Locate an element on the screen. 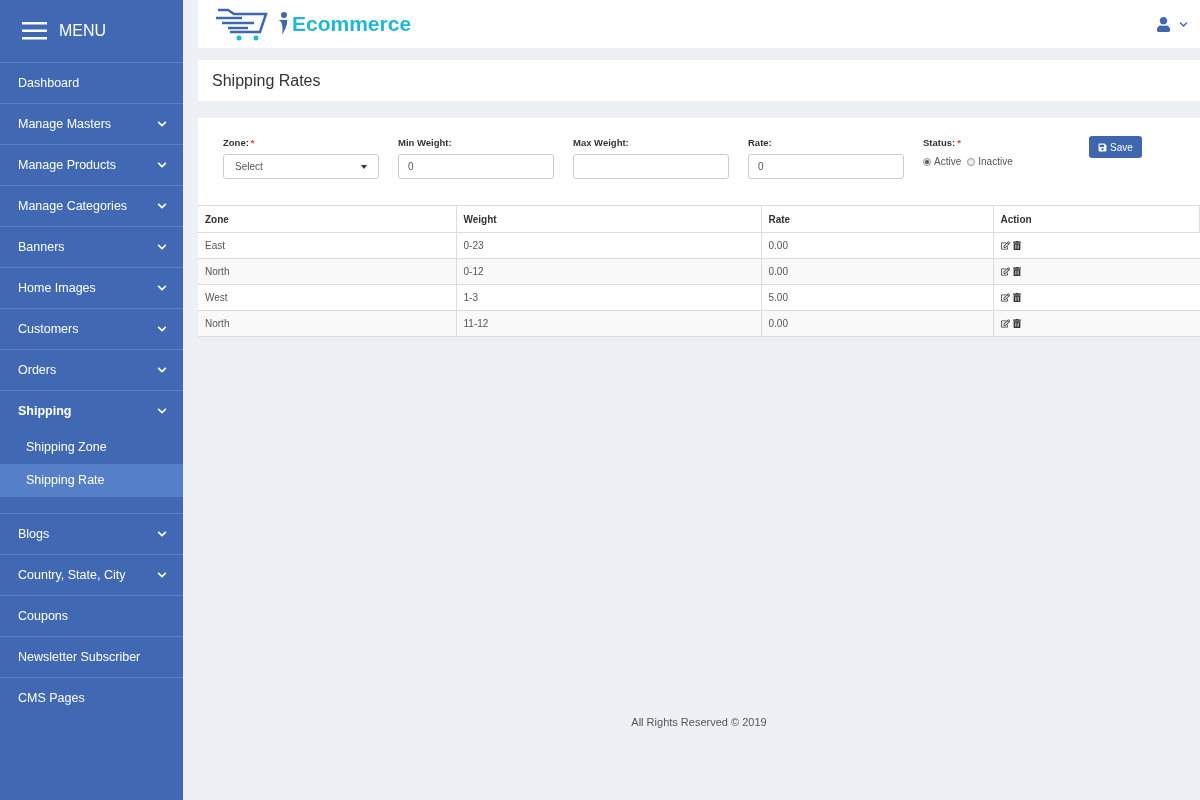 The image size is (1200, 800). column-header: Zone is located at coordinates (327, 219).